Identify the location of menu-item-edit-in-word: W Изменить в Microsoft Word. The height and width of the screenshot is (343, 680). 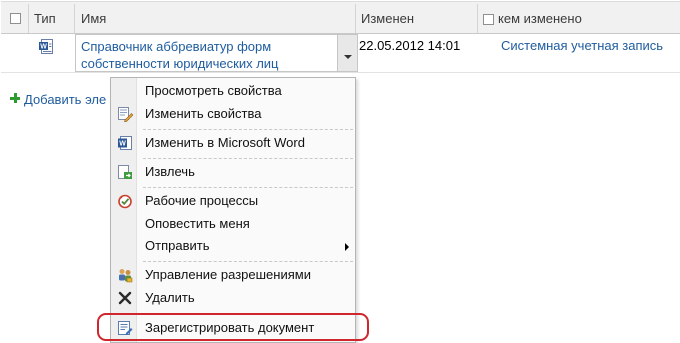
(233, 143).